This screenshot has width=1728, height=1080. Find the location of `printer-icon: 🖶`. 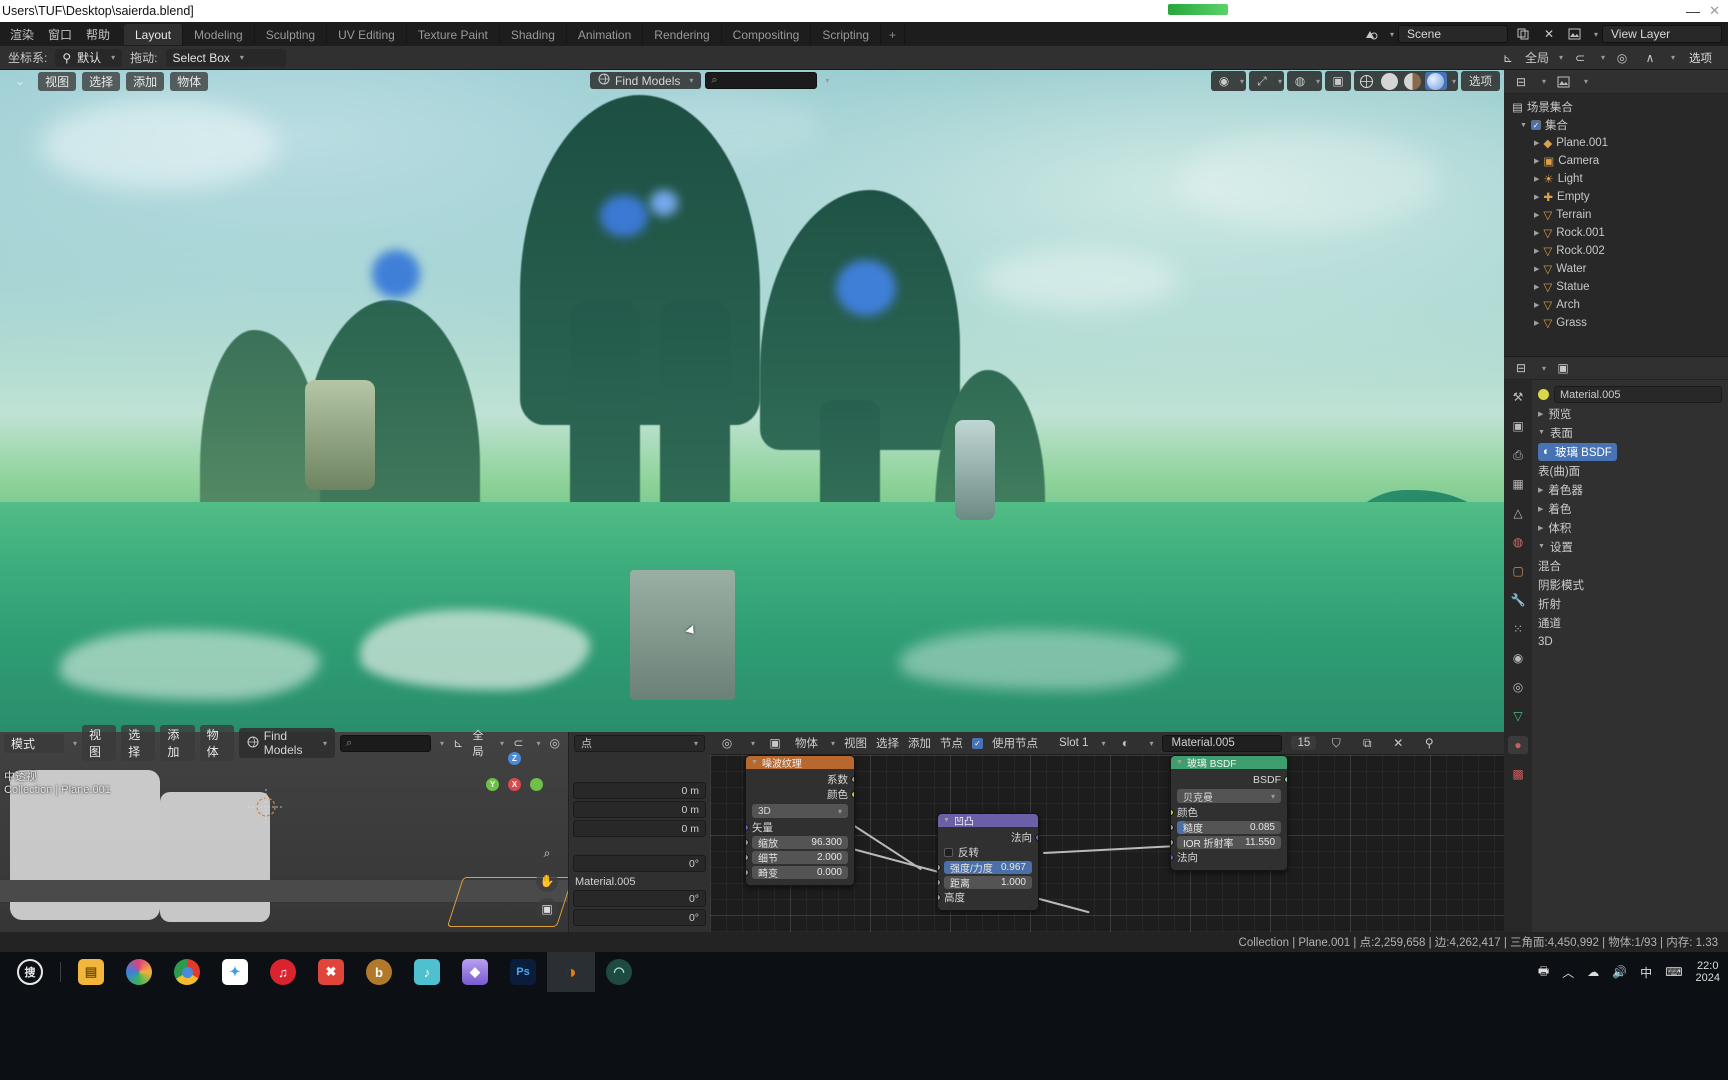

printer-icon: 🖶 is located at coordinates (1543, 972).